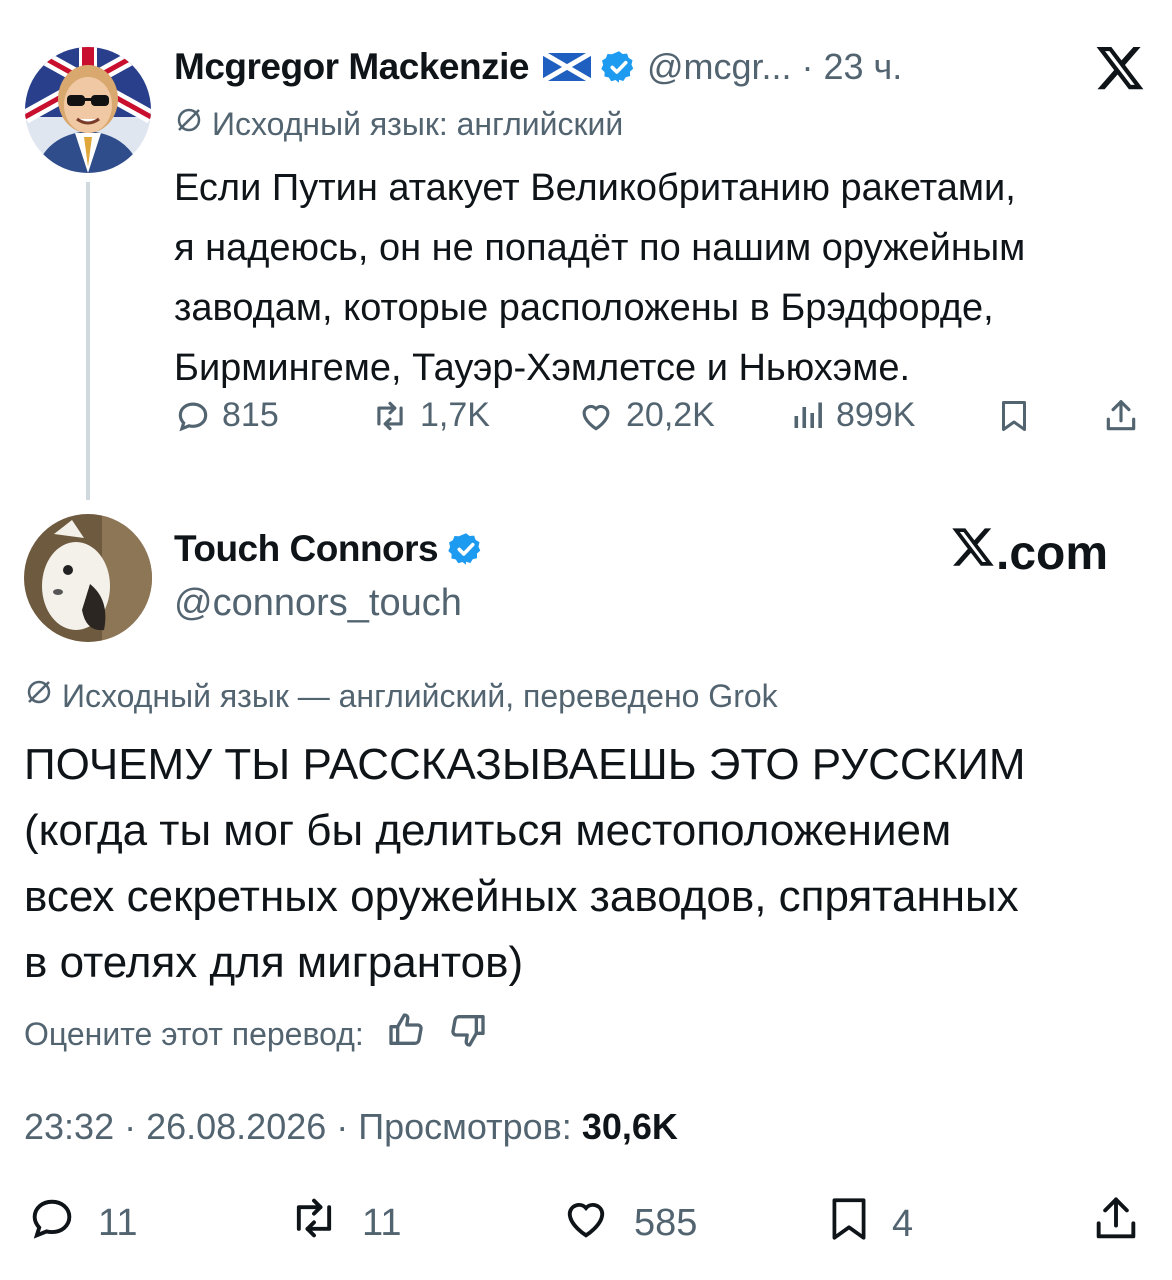 Image resolution: width=1172 pixels, height=1280 pixels. Describe the element at coordinates (194, 1033) in the screenshot. I see `rate-translation-label: Оцените этот перевод:` at that location.